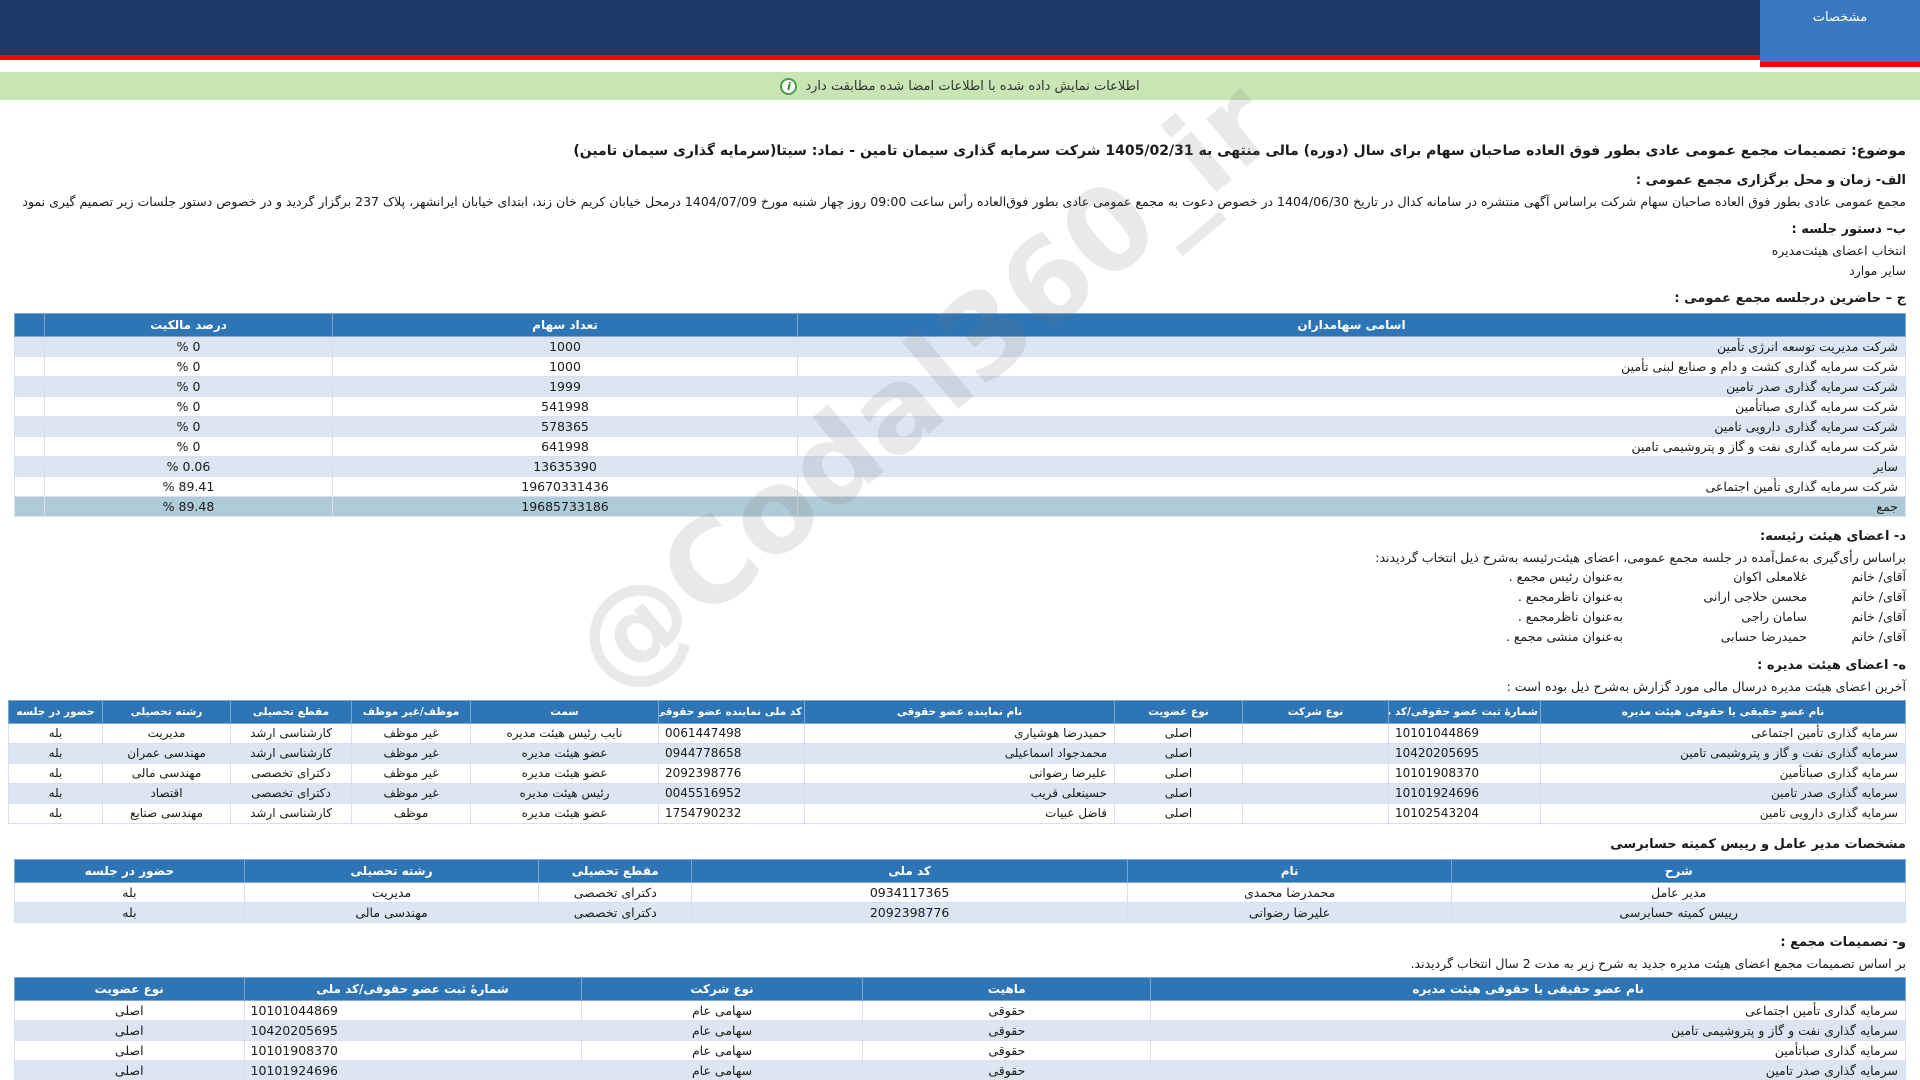 Image resolution: width=1920 pixels, height=1080 pixels. I want to click on member-role: به‌عنوان ناظرمجمع ., so click(1570, 616).